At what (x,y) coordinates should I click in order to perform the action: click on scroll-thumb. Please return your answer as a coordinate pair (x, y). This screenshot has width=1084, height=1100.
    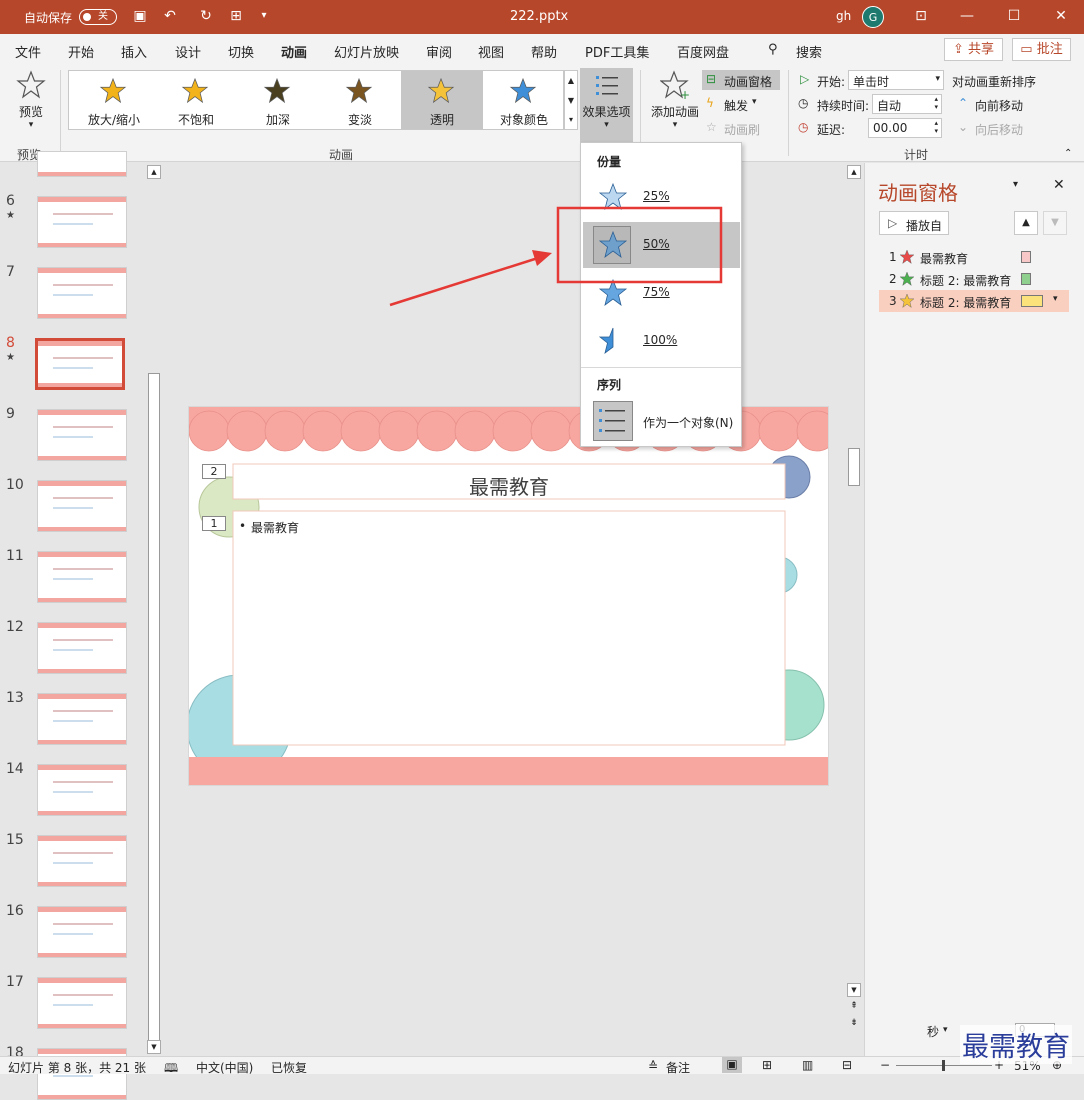
    Looking at the image, I should click on (154, 707).